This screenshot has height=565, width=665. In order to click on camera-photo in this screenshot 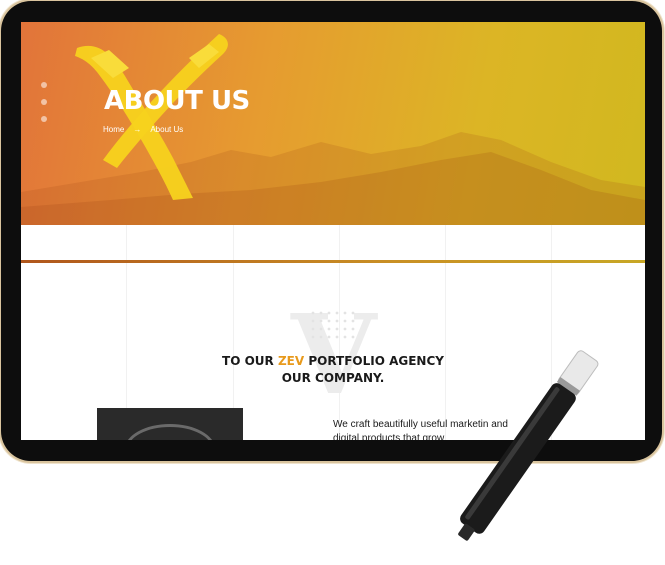, I will do `click(170, 424)`.